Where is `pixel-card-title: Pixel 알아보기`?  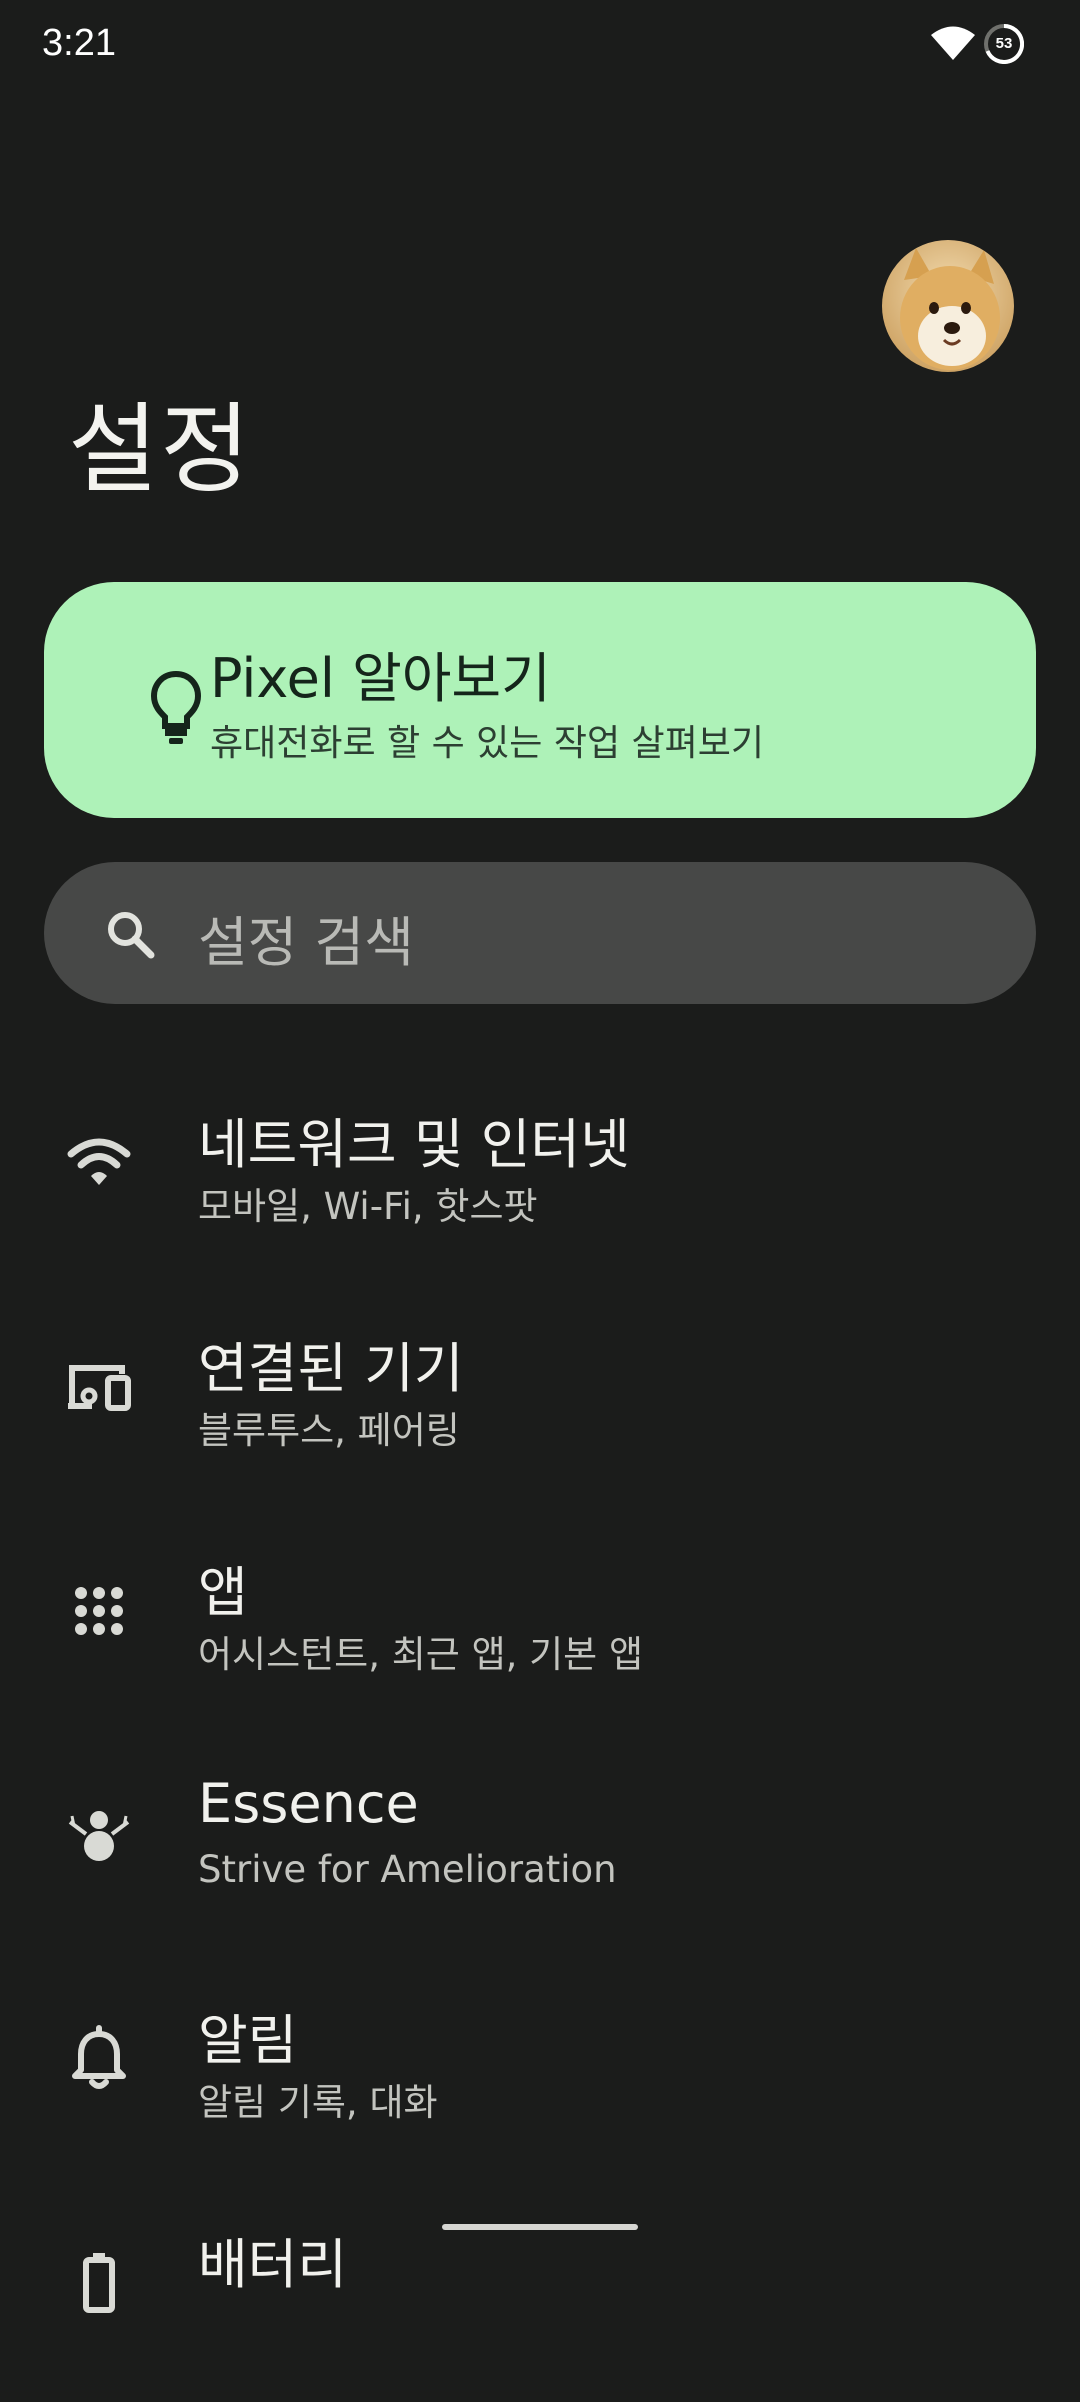 pixel-card-title: Pixel 알아보기 is located at coordinates (380, 678).